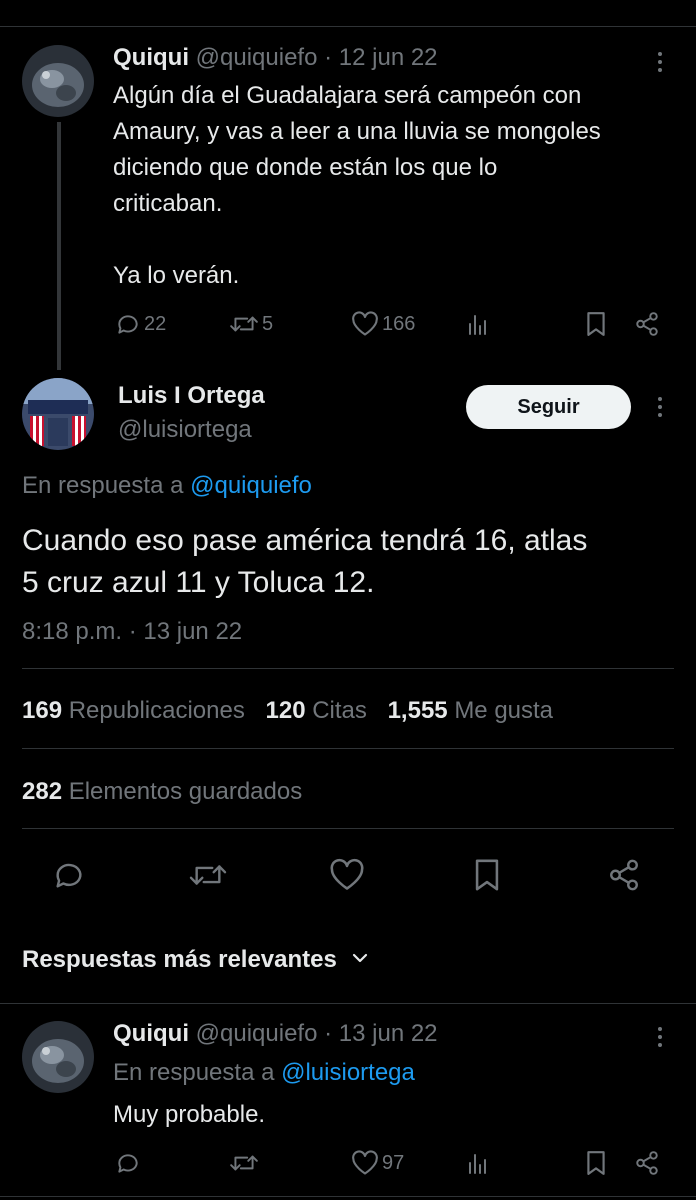  Describe the element at coordinates (42, 710) in the screenshot. I see `reposts-count: 169` at that location.